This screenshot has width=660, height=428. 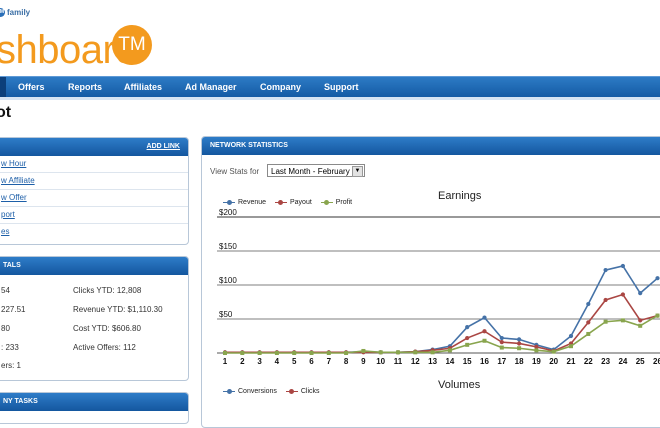 What do you see at coordinates (346, 361) in the screenshot?
I see `x-tick-label: 8` at bounding box center [346, 361].